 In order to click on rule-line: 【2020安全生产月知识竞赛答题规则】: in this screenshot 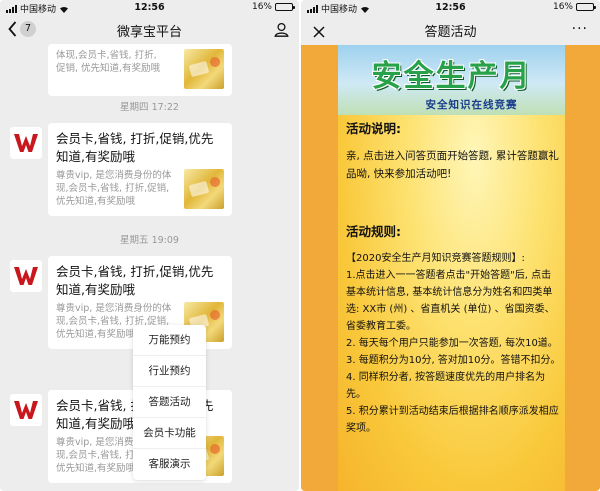, I will do `click(435, 258)`.